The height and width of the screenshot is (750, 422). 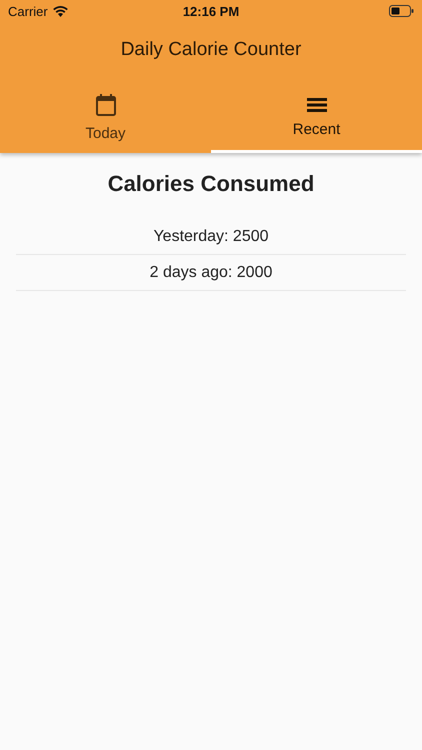 I want to click on tab: Today, so click(x=105, y=115).